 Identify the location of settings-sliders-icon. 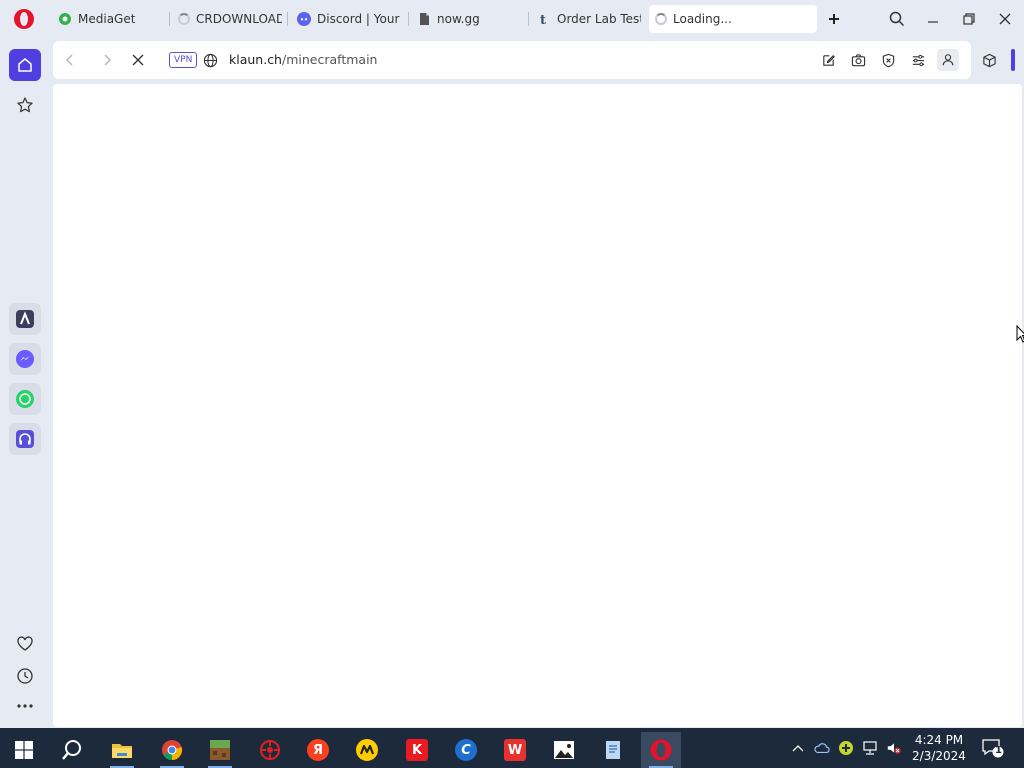
(918, 60).